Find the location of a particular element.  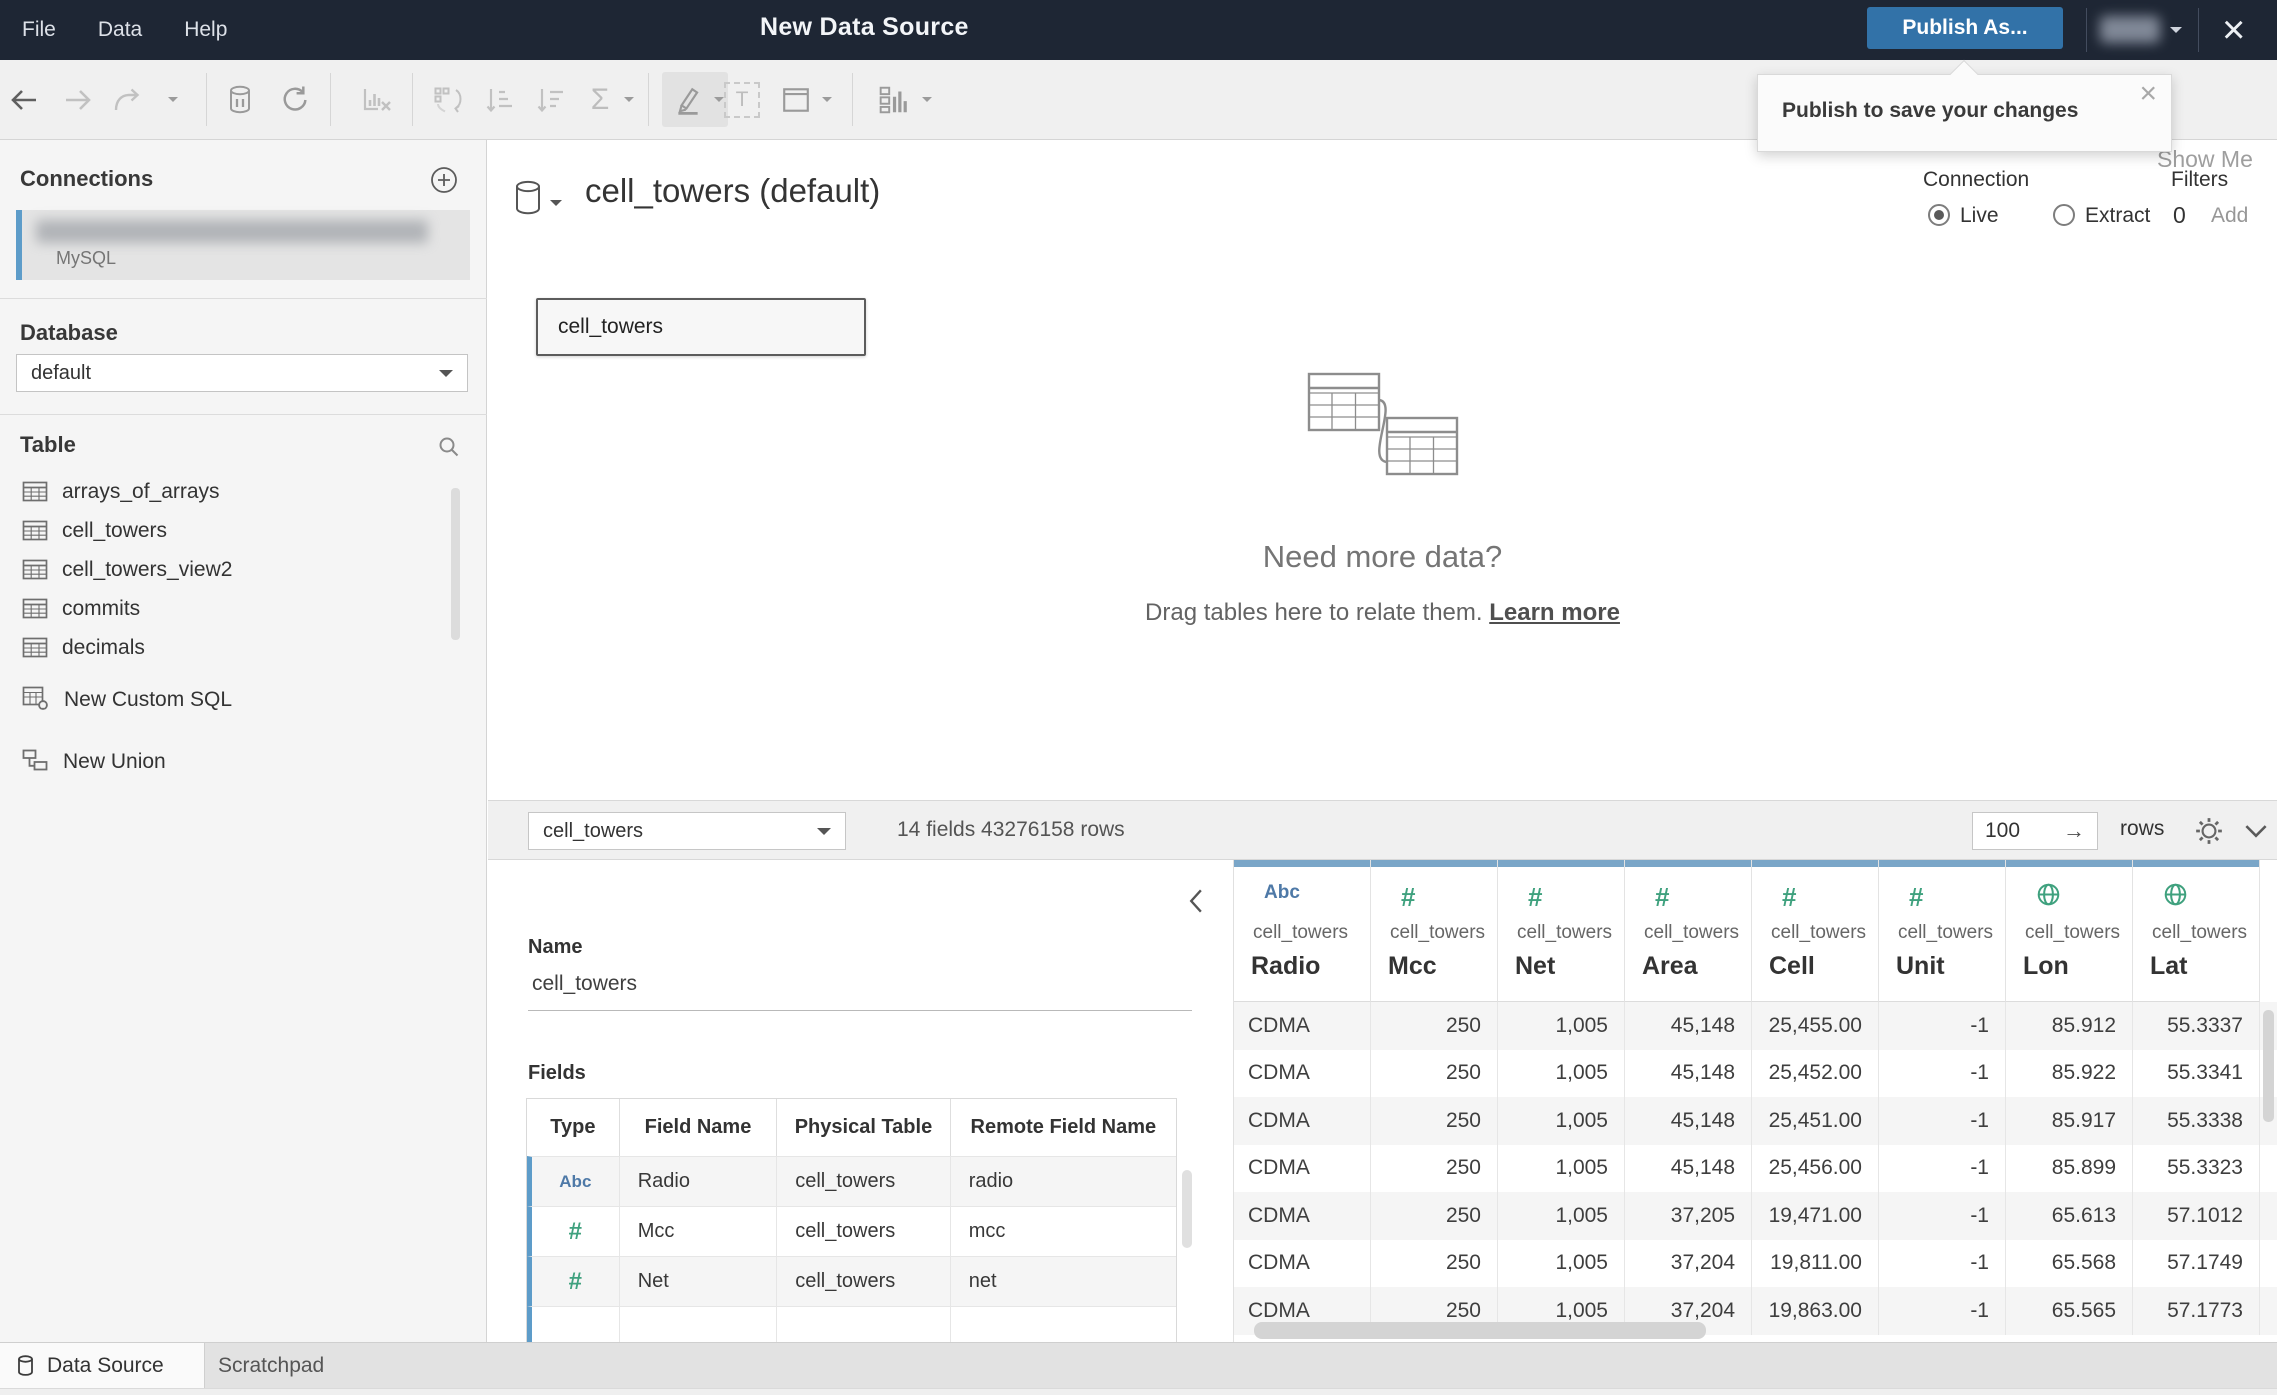

collapse-grid-button is located at coordinates (2256, 834).